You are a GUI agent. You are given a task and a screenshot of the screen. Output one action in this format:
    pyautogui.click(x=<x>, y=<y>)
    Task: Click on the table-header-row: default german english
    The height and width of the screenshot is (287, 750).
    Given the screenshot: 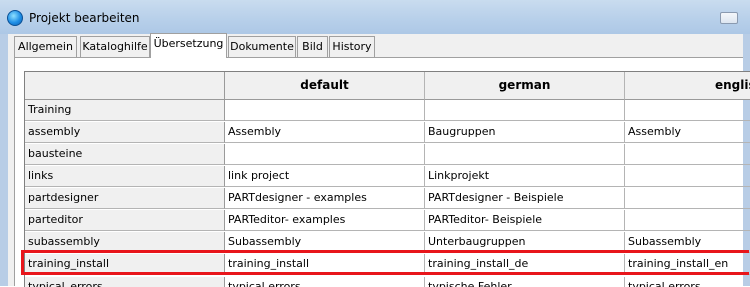 What is the action you would take?
    pyautogui.click(x=387, y=86)
    